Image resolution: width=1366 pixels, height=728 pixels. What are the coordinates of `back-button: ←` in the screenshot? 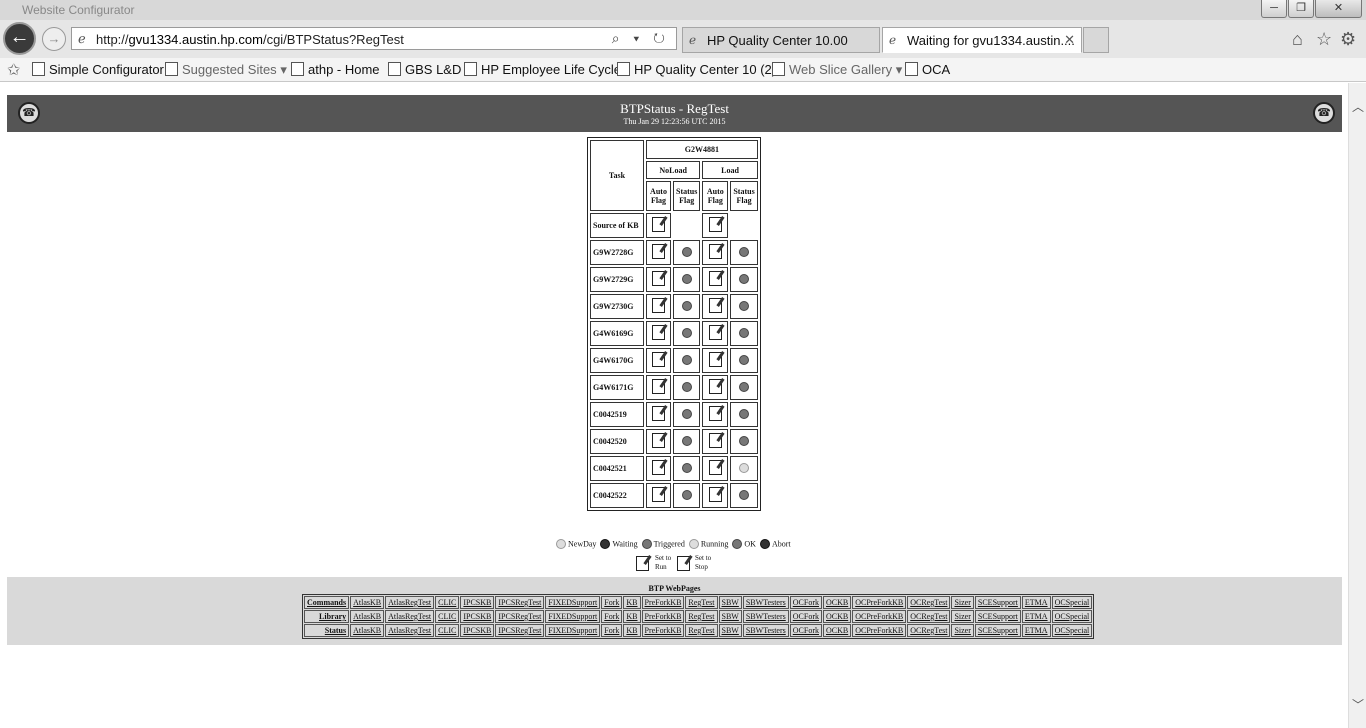 It's located at (19, 38).